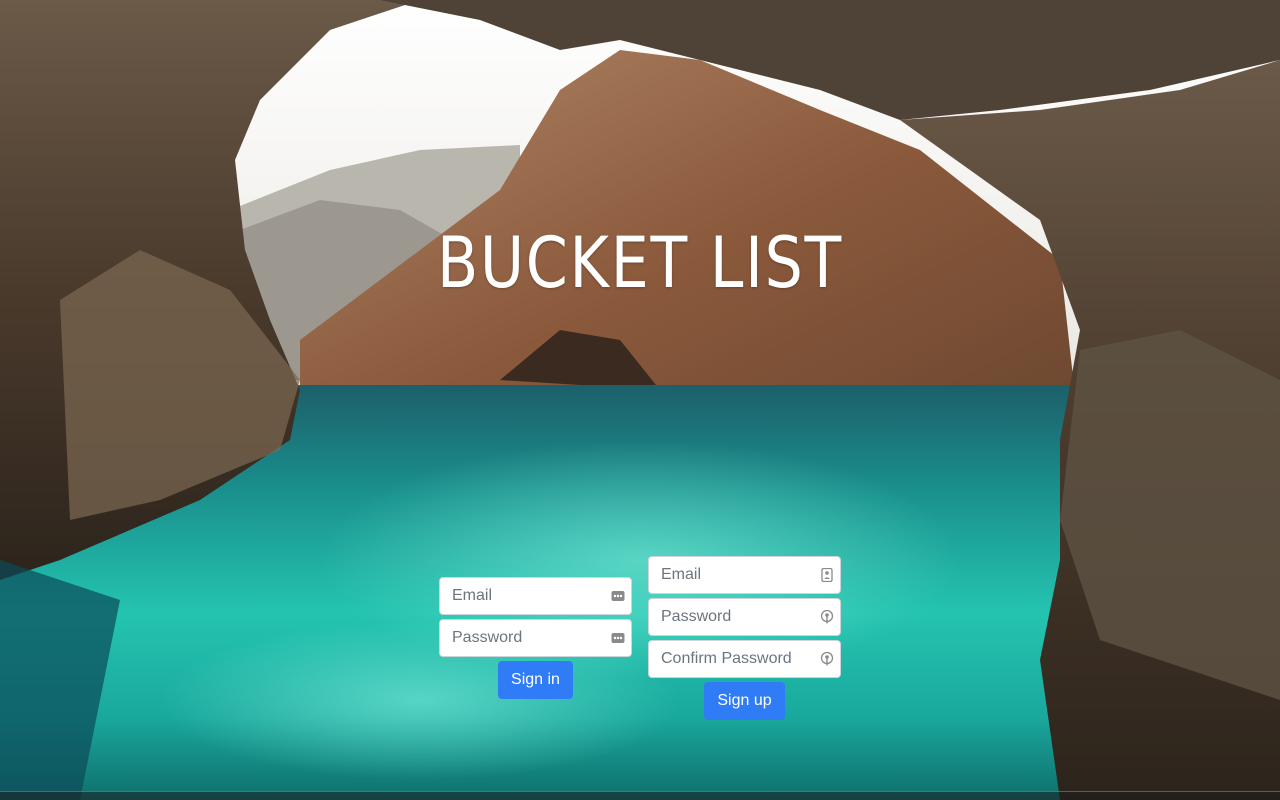 The image size is (1280, 800). I want to click on signup-confirm-field-wrapper, so click(744, 659).